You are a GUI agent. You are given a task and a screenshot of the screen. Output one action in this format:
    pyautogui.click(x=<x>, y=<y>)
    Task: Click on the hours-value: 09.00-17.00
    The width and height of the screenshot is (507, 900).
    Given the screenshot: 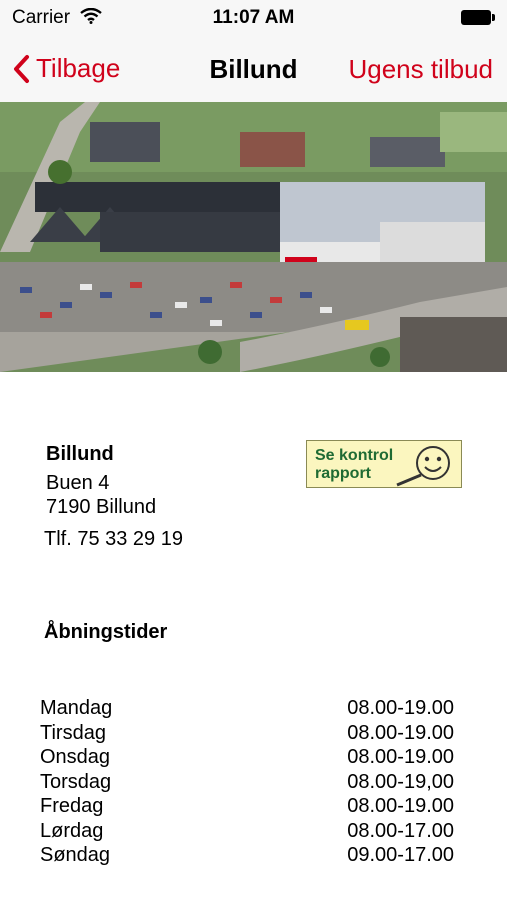 What is the action you would take?
    pyautogui.click(x=400, y=855)
    